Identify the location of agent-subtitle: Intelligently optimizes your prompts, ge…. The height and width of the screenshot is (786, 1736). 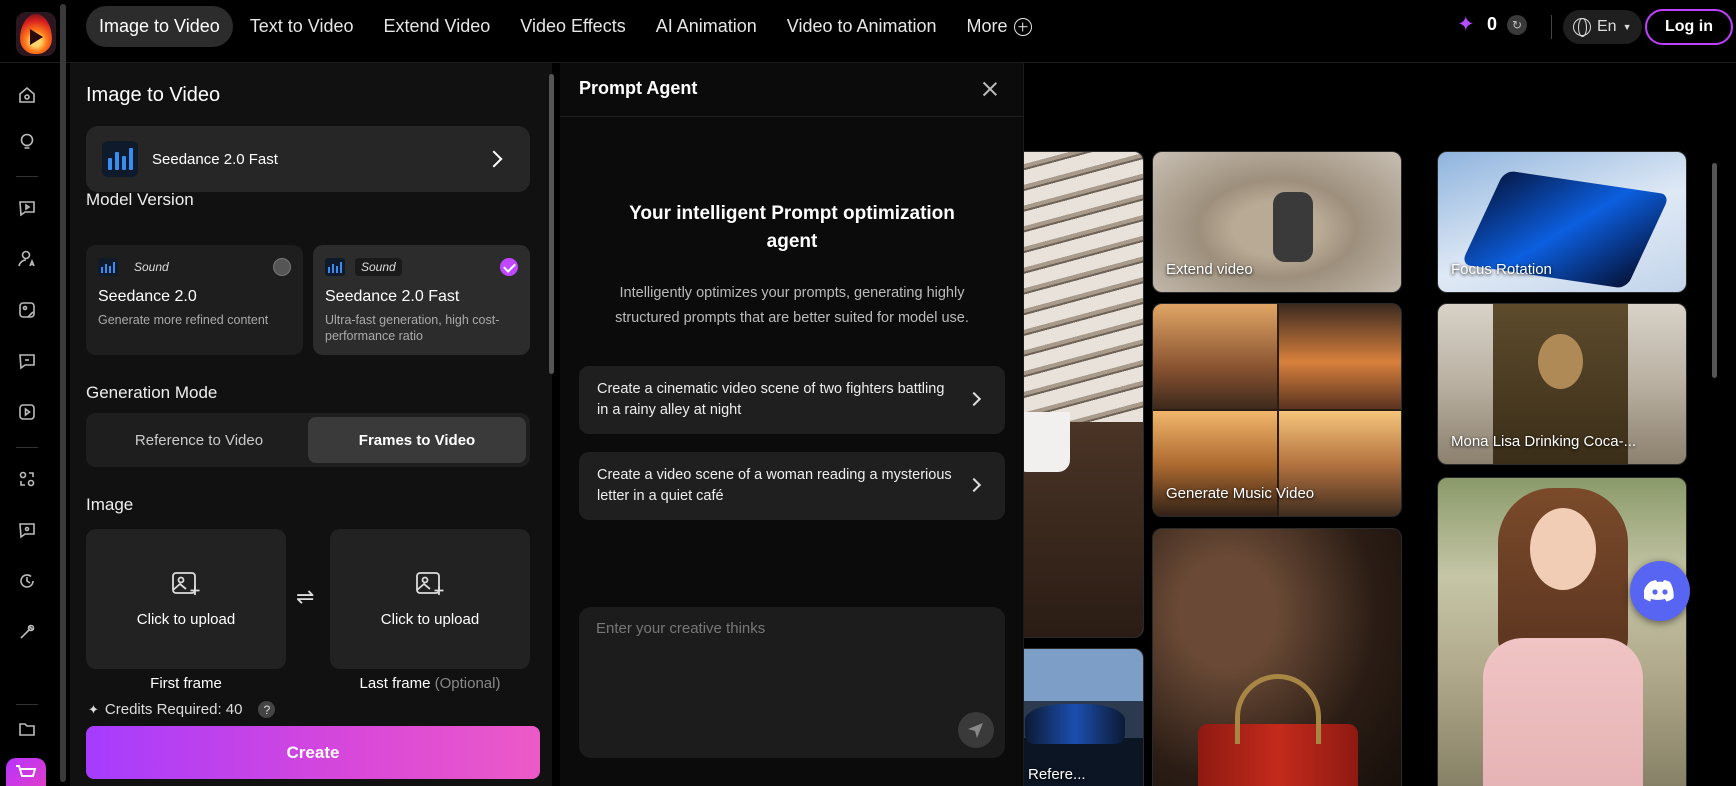
(792, 305).